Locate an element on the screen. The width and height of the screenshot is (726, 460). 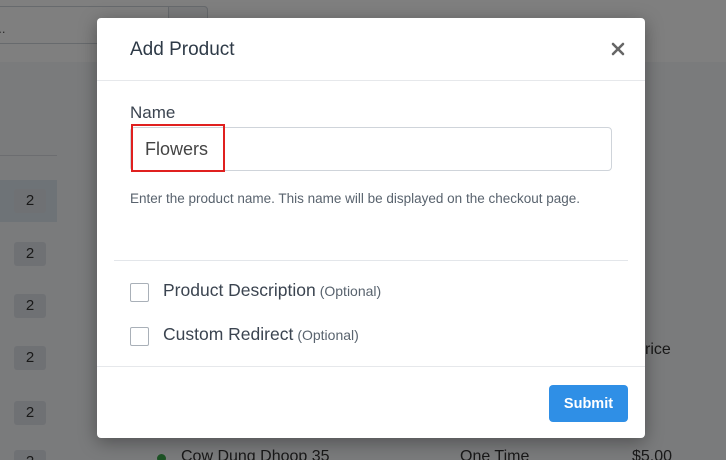
option-label: Custom Redirect is located at coordinates (228, 334).